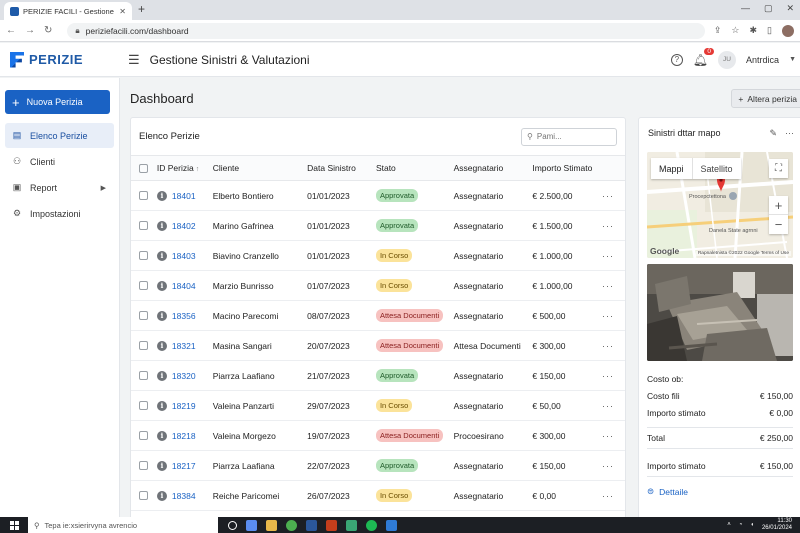 This screenshot has height=533, width=800. Describe the element at coordinates (11, 30) in the screenshot. I see `back-icon: ←` at that location.